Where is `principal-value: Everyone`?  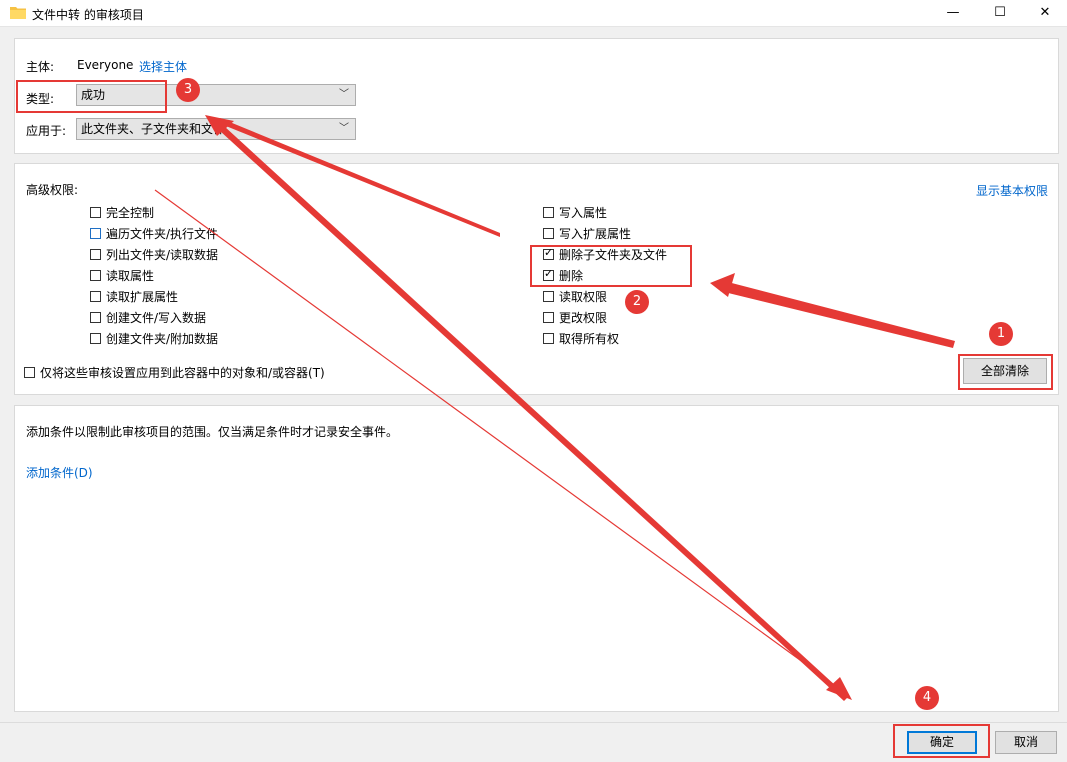
principal-value: Everyone is located at coordinates (105, 65).